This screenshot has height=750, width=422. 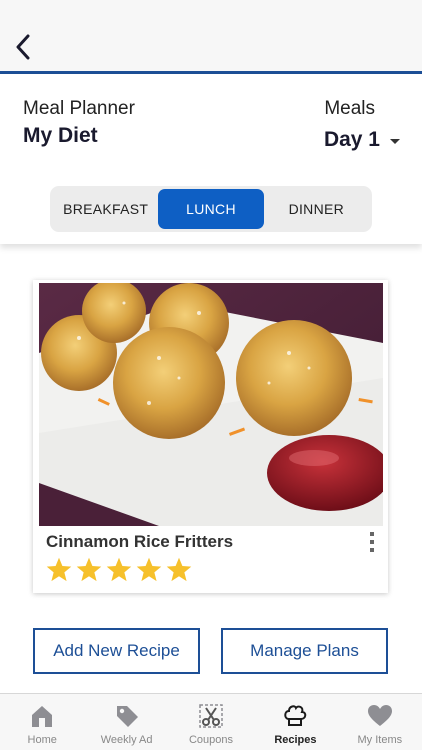 What do you see at coordinates (304, 651) in the screenshot?
I see `manage-plans-button: Manage Plans` at bounding box center [304, 651].